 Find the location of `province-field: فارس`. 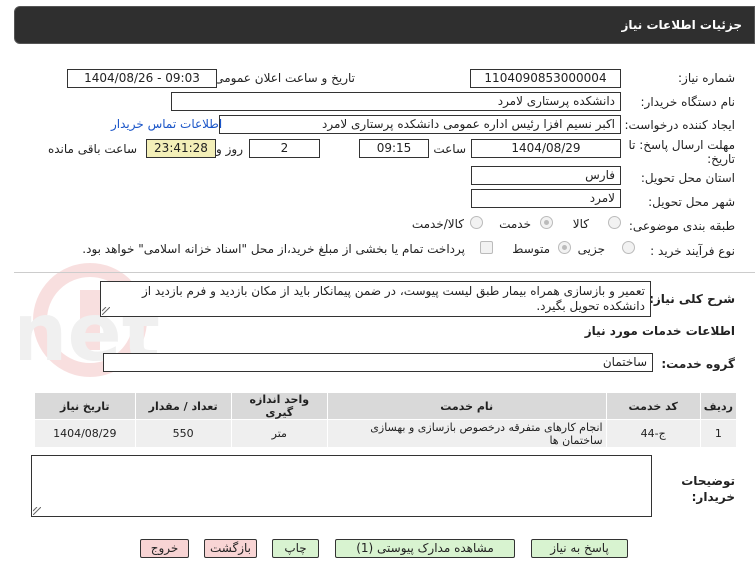

province-field: فارس is located at coordinates (546, 175).